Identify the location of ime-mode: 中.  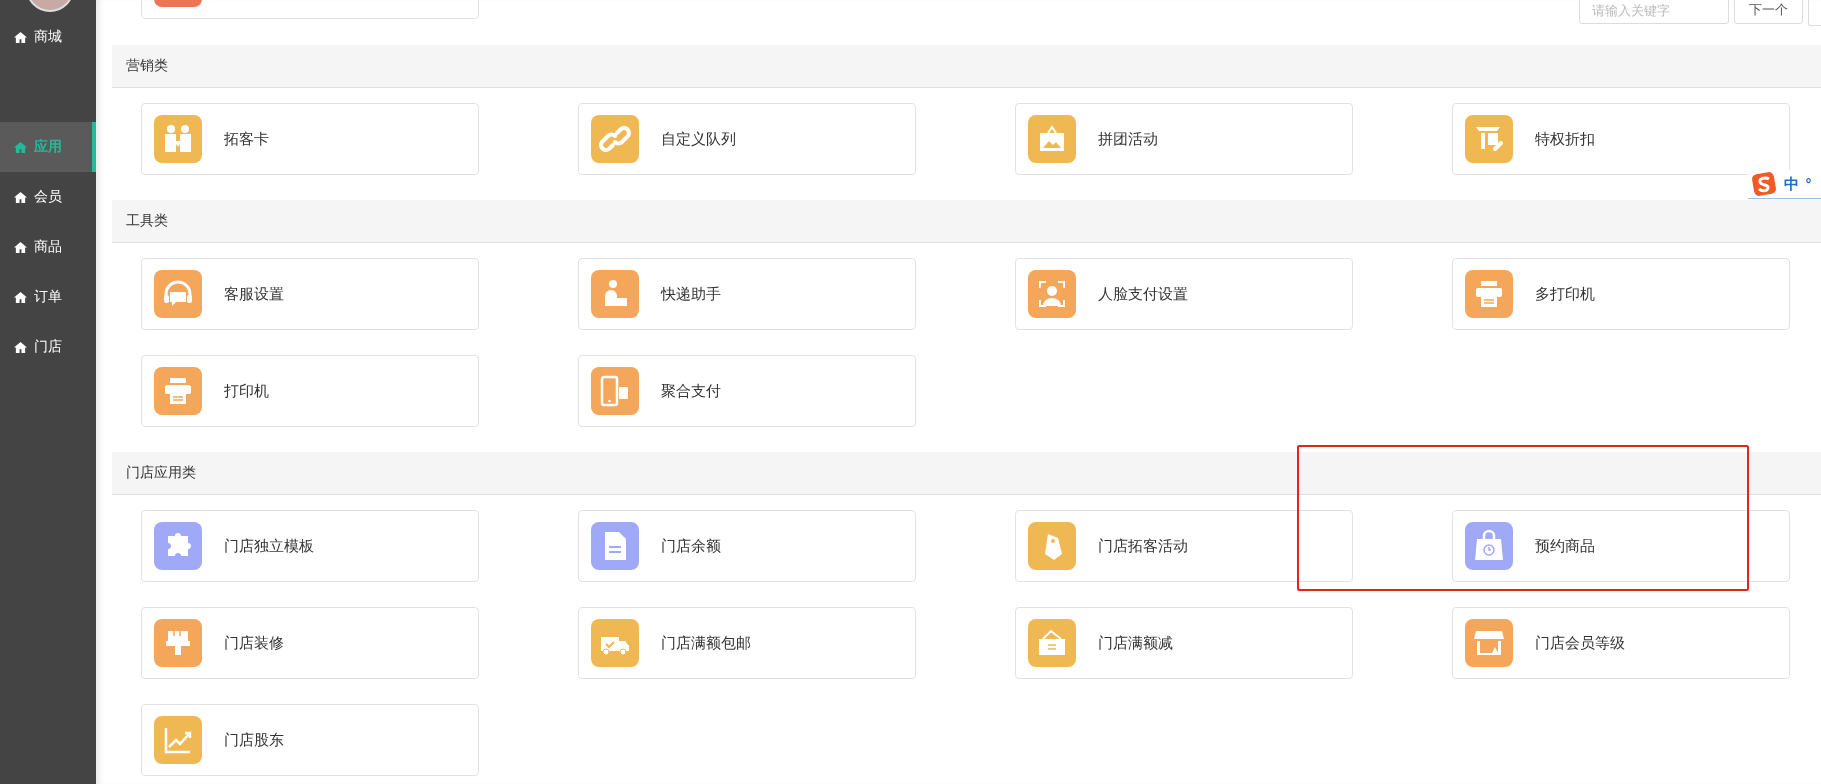
(1791, 184).